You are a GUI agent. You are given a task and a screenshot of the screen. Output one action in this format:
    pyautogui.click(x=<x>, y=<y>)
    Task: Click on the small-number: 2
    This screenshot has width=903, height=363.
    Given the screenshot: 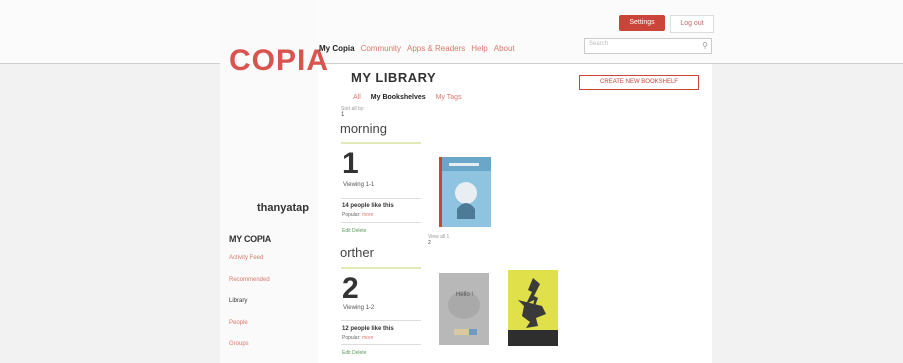 What is the action you would take?
    pyautogui.click(x=429, y=243)
    